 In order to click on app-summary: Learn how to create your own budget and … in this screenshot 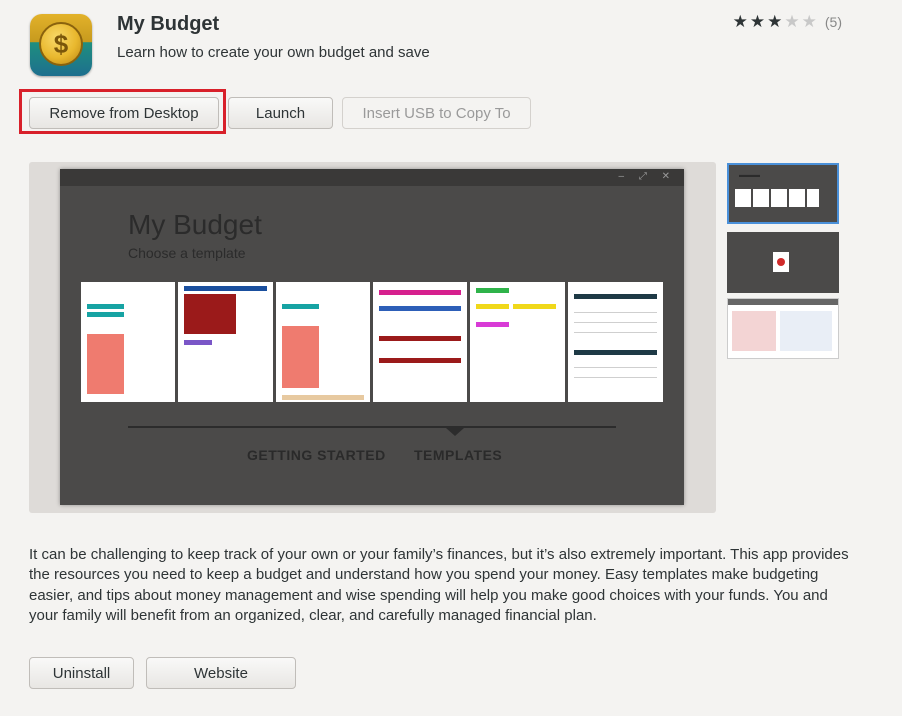, I will do `click(273, 52)`.